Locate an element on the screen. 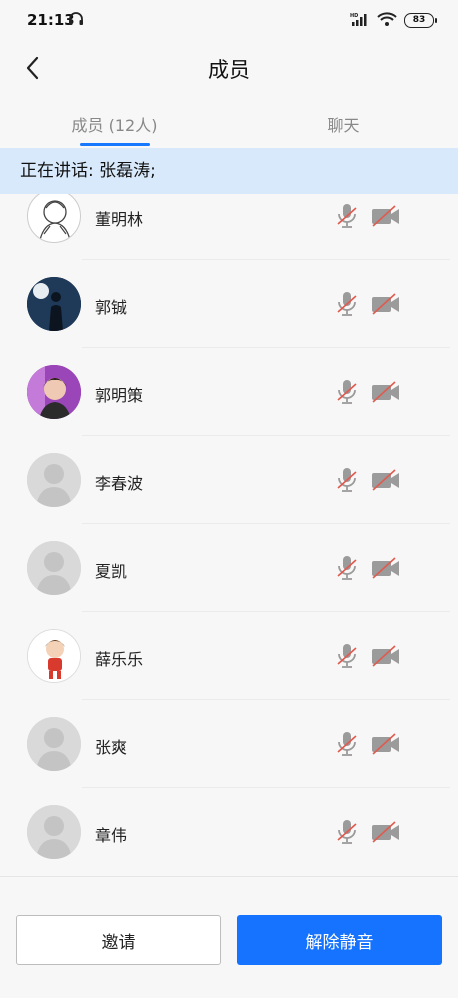 The width and height of the screenshot is (458, 998). status-indicators: HD 83 is located at coordinates (393, 20).